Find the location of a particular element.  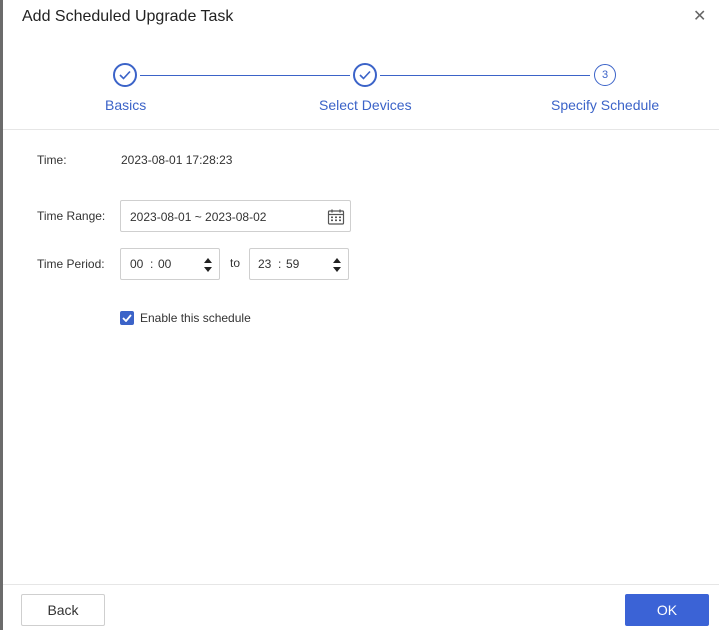

enable-schedule-label: Enable this schedule is located at coordinates (195, 318).